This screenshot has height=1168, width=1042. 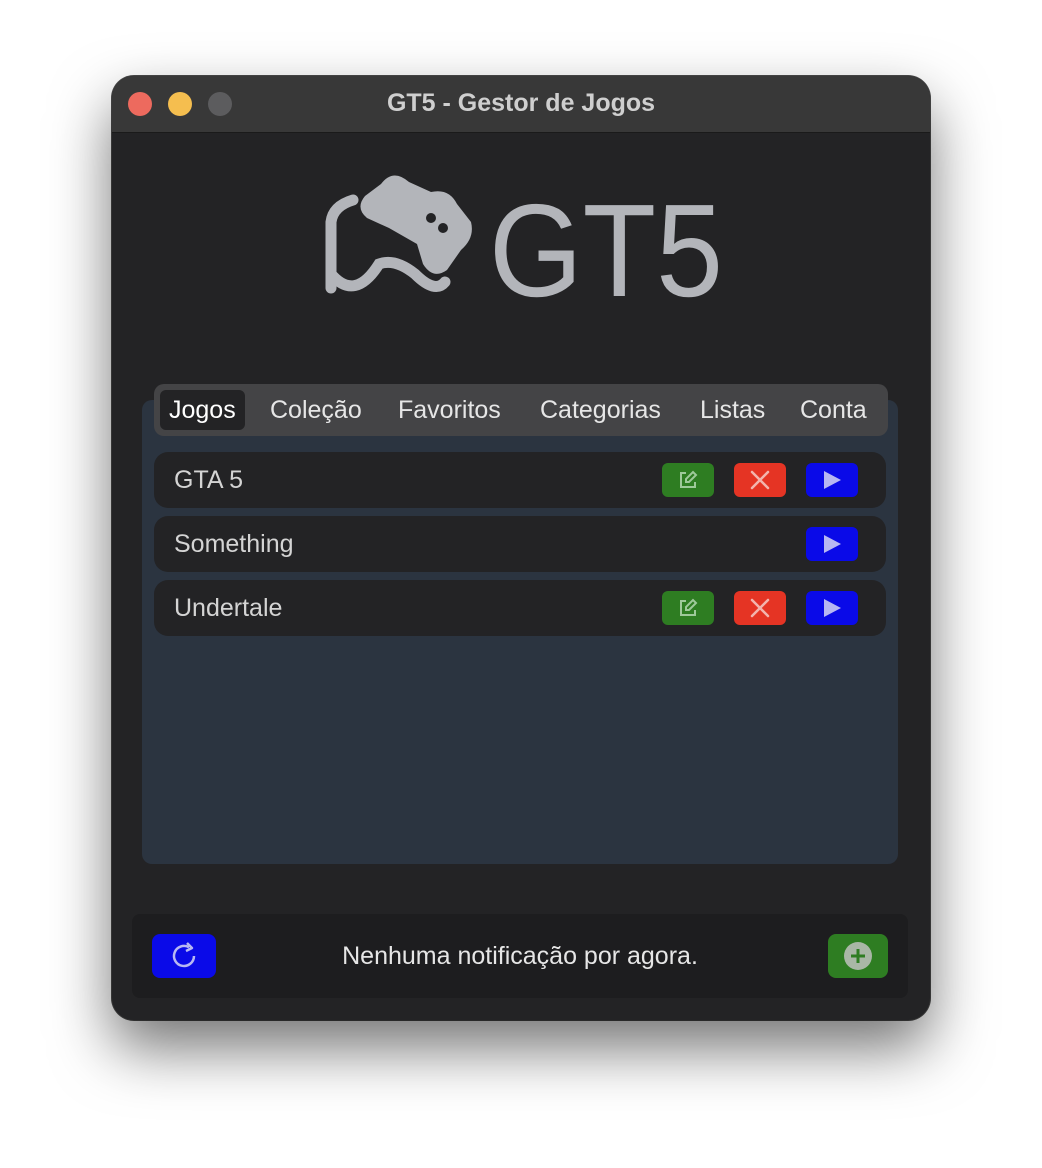 What do you see at coordinates (209, 480) in the screenshot?
I see `game-name: GTA 5` at bounding box center [209, 480].